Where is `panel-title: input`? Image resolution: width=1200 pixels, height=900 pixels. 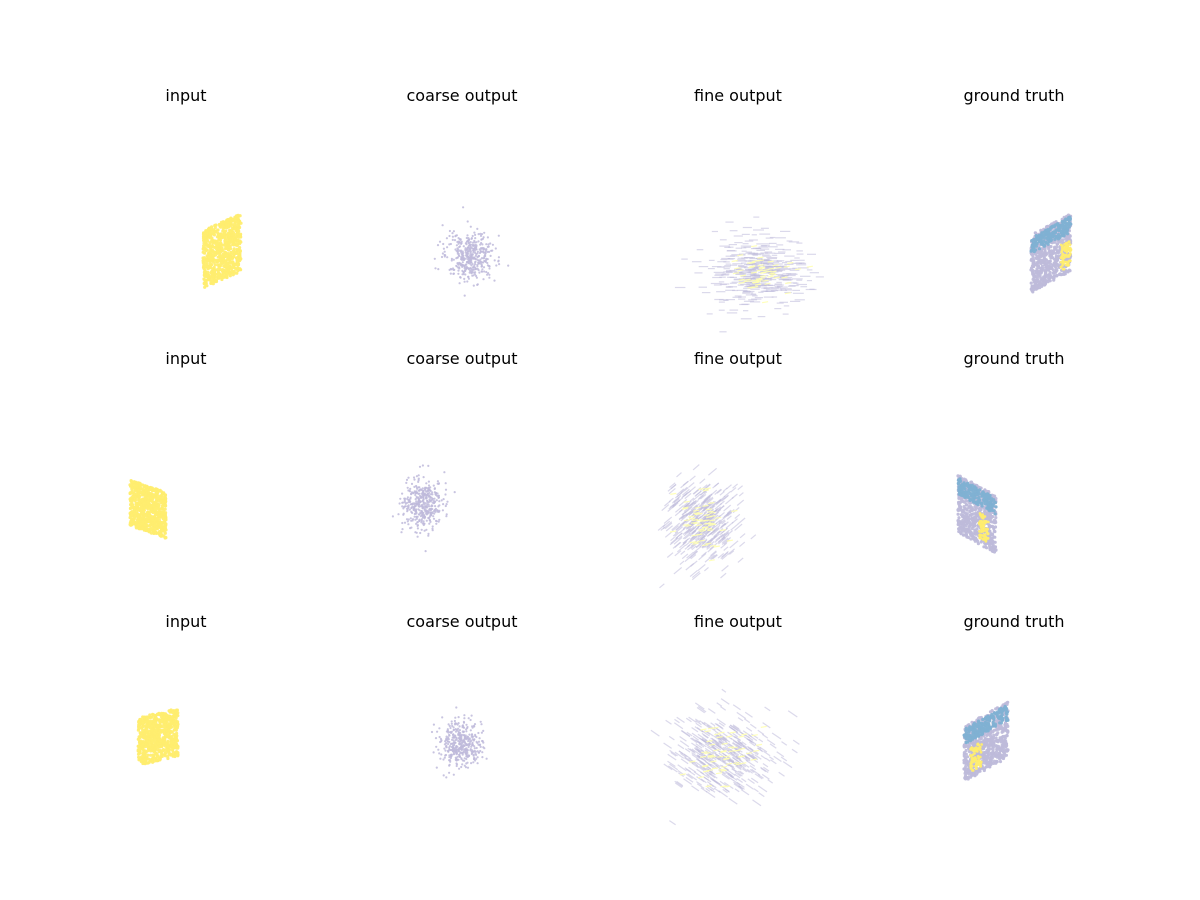
panel-title: input is located at coordinates (185, 95).